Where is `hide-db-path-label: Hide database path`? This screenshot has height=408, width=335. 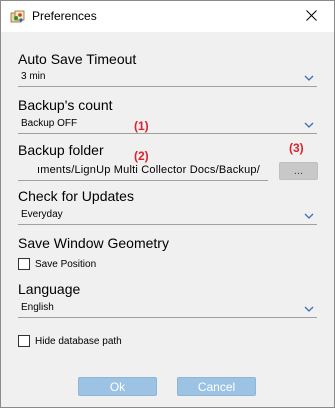
hide-db-path-label: Hide database path is located at coordinates (78, 341).